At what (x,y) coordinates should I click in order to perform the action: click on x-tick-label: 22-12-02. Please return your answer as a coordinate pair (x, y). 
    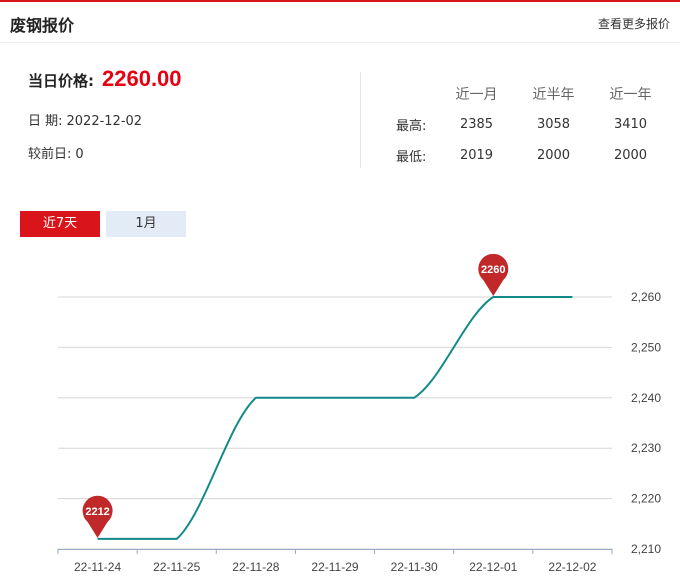
    Looking at the image, I should click on (572, 567).